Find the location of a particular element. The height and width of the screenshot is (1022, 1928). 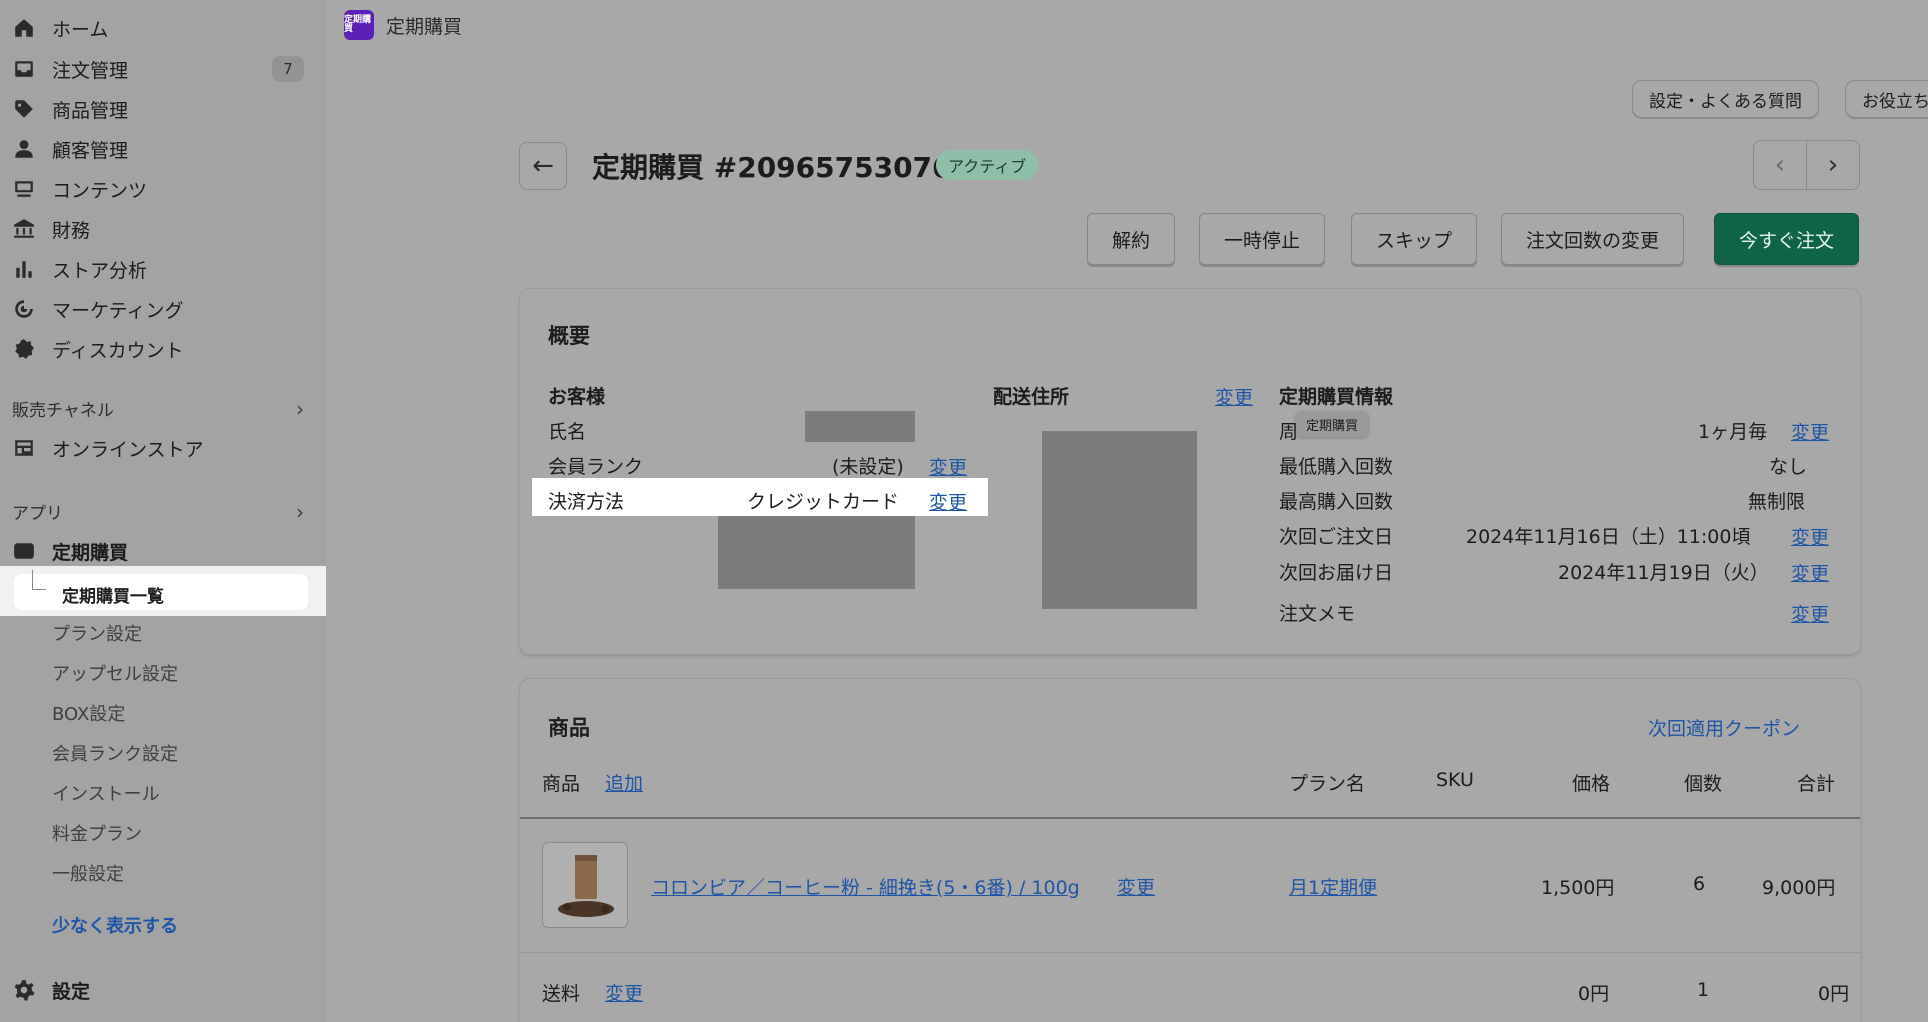

nav-customers: 顧客管理 is located at coordinates (162, 149).